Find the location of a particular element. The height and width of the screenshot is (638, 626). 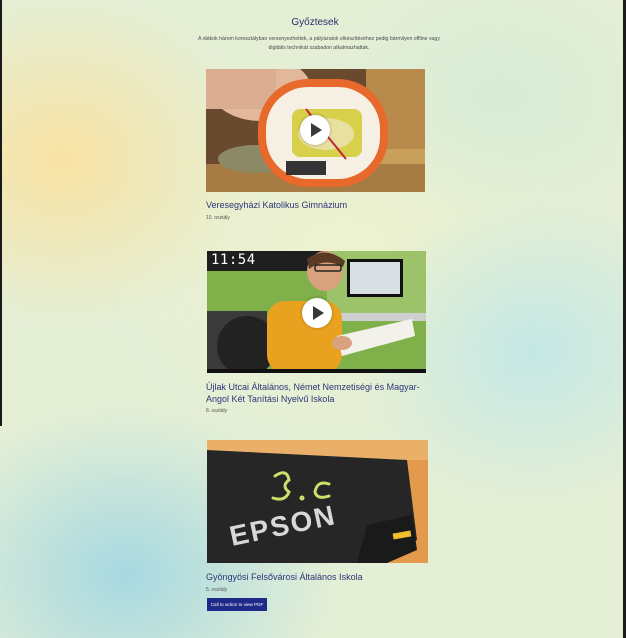

window-edge-left is located at coordinates (1, 213).